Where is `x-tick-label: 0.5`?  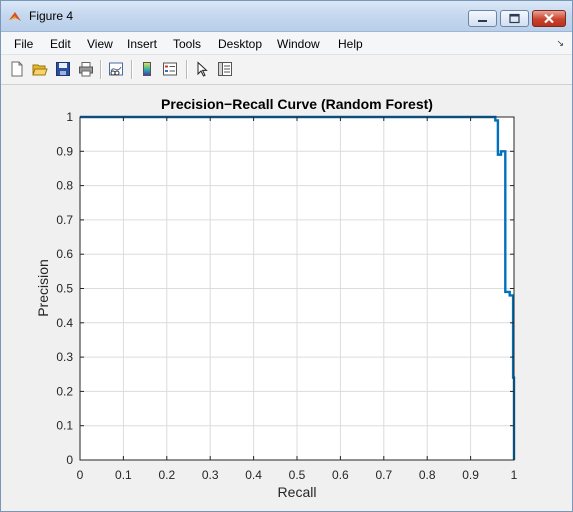
x-tick-label: 0.5 is located at coordinates (297, 475).